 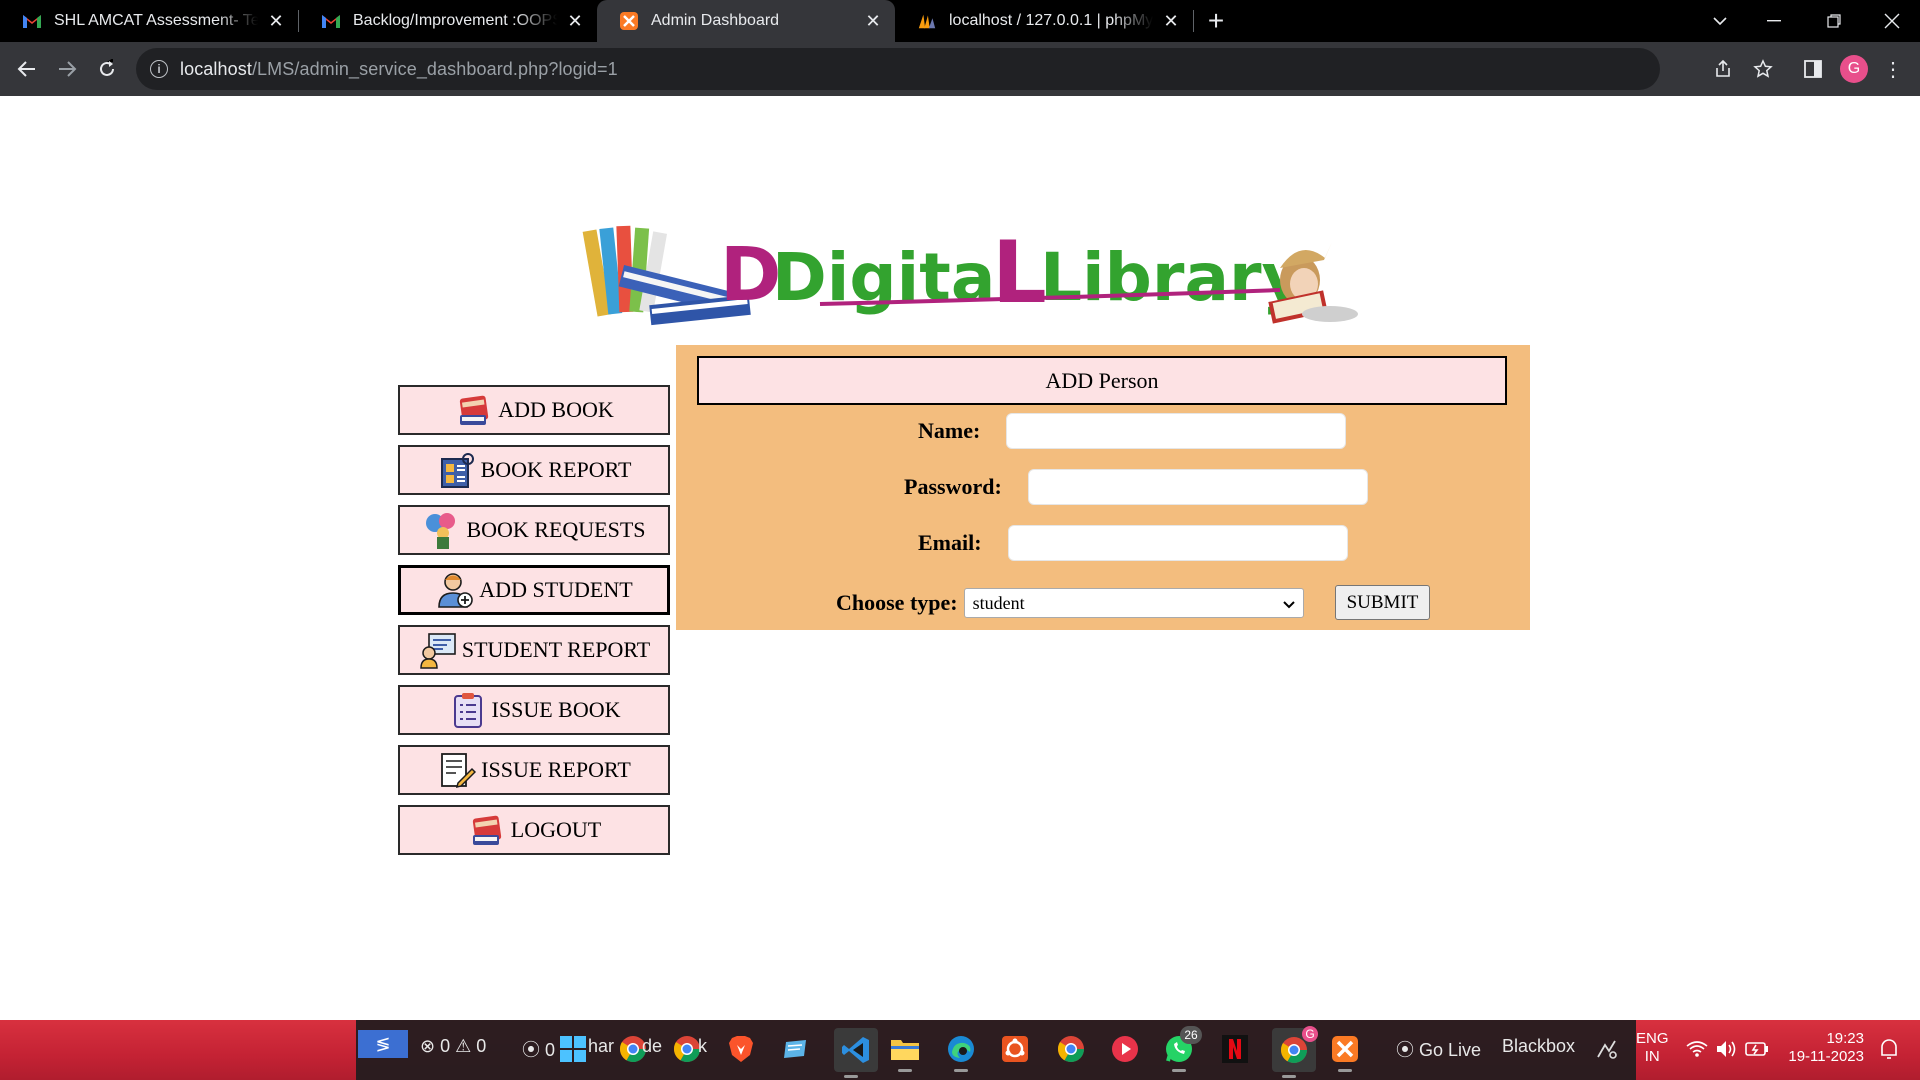 I want to click on accounts-icon, so click(x=1607, y=1049).